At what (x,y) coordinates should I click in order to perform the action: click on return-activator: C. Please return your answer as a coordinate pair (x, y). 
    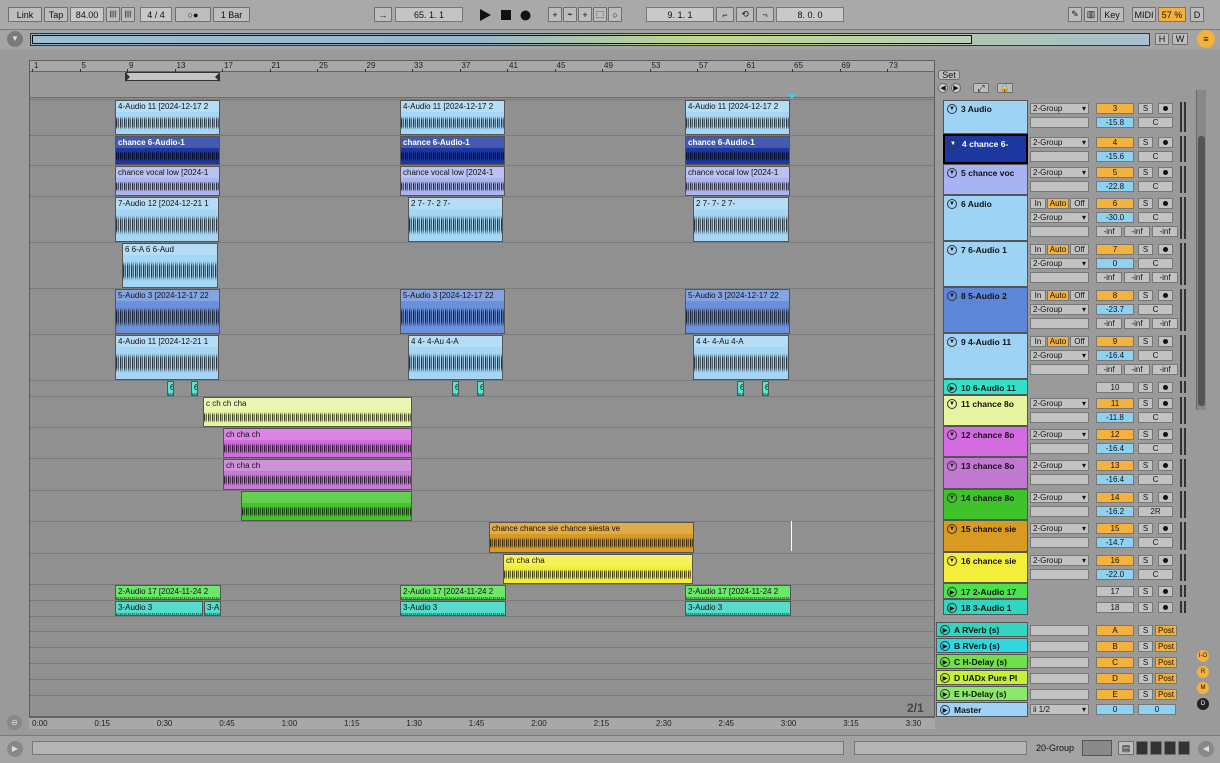
    Looking at the image, I should click on (1115, 662).